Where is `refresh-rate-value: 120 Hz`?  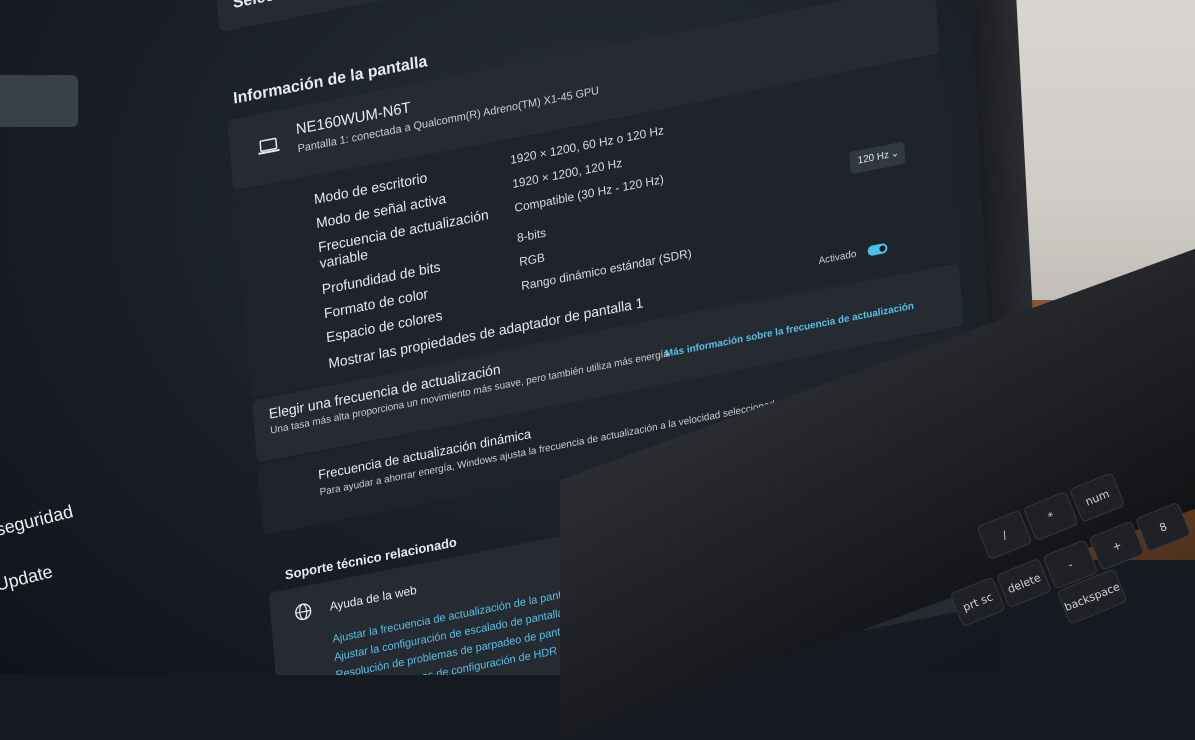
refresh-rate-value: 120 Hz is located at coordinates (873, 158).